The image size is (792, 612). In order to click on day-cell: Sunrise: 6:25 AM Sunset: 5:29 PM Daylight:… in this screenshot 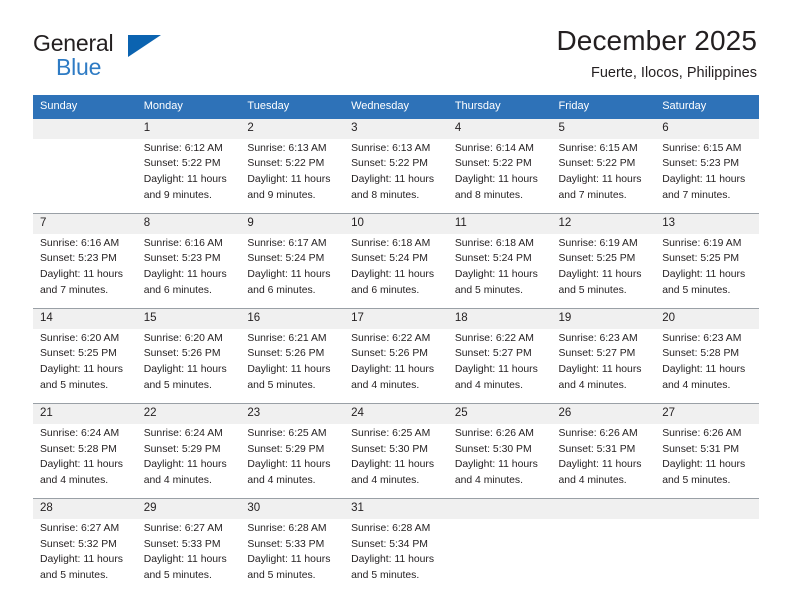, I will do `click(292, 461)`.